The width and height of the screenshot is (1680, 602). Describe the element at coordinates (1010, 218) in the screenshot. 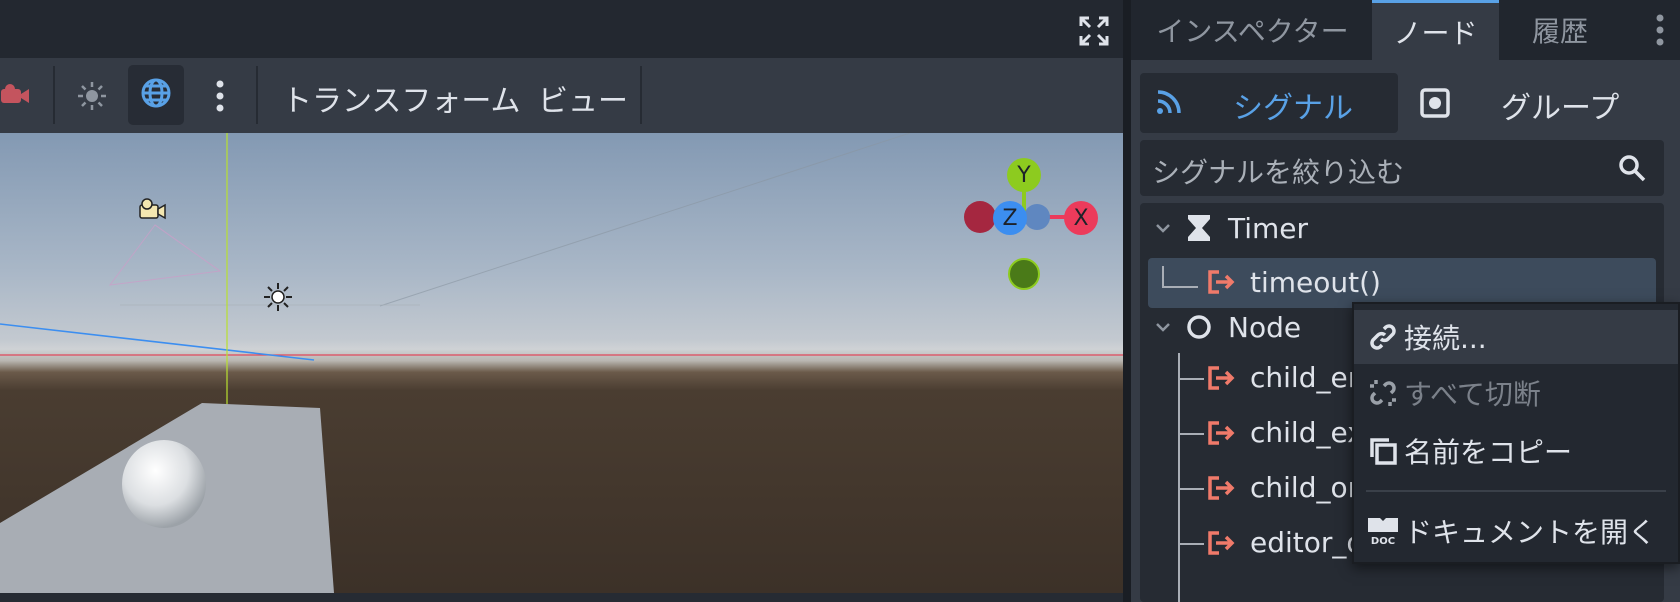

I see `gizmo-z-axis: Z` at that location.